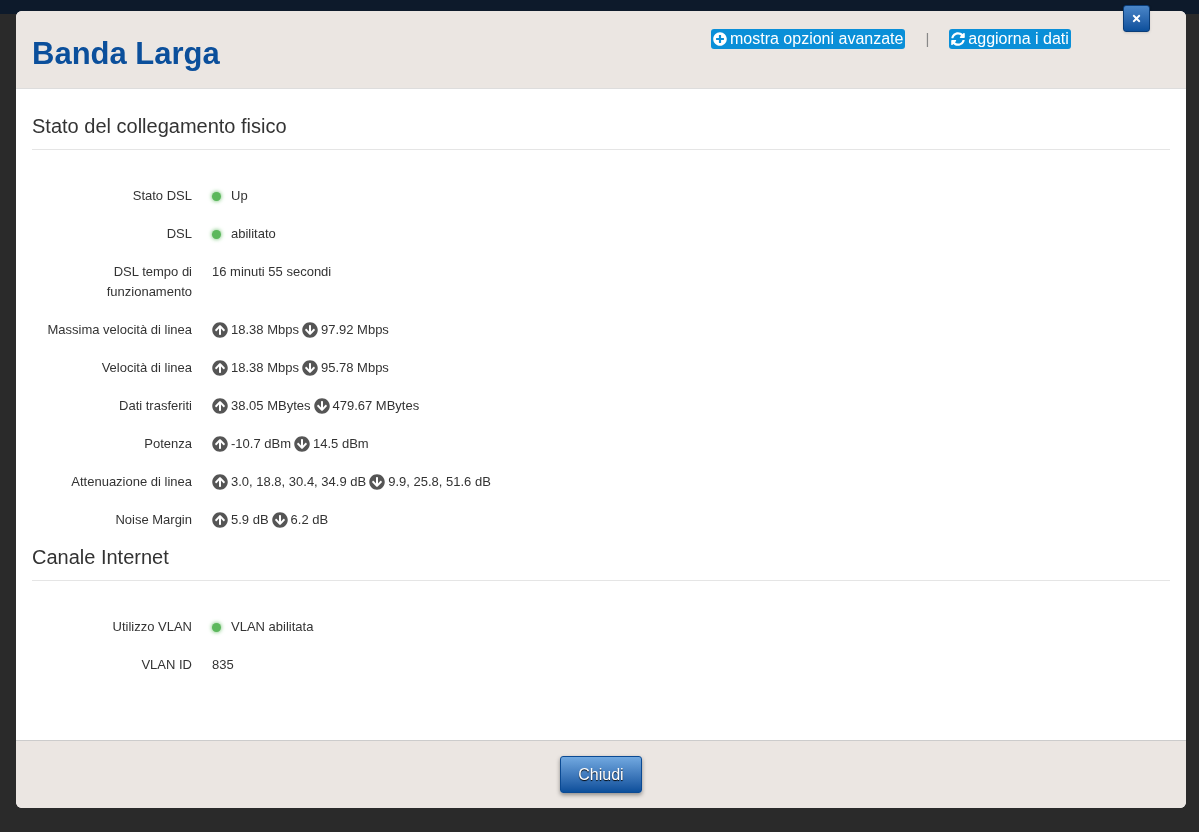  What do you see at coordinates (239, 196) in the screenshot?
I see `status-value: Up` at bounding box center [239, 196].